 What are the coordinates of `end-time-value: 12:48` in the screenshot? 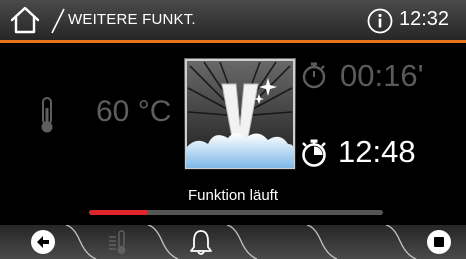 It's located at (377, 152).